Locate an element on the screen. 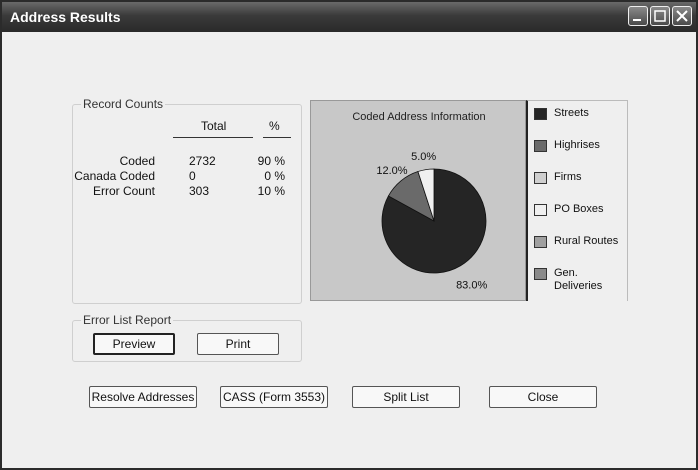 The image size is (698, 470). maximize-button is located at coordinates (660, 16).